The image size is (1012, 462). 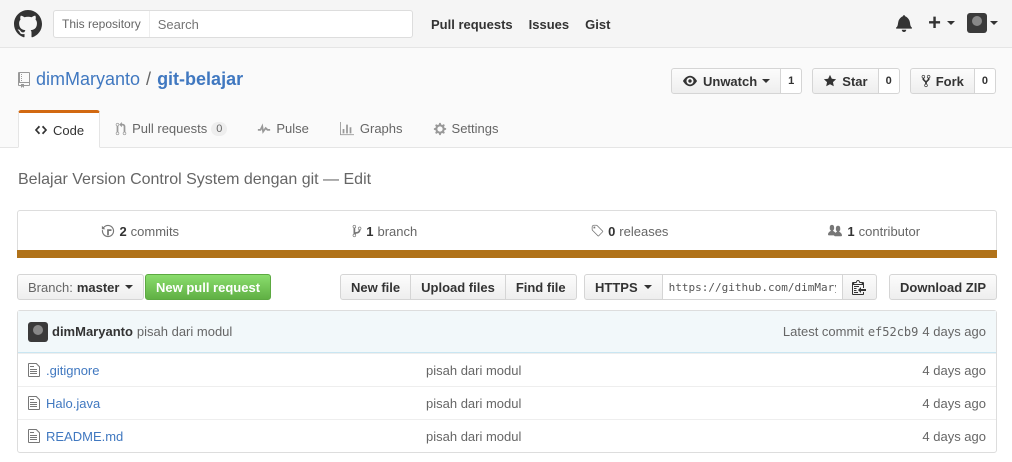 I want to click on search-box: This repository, so click(x=233, y=24).